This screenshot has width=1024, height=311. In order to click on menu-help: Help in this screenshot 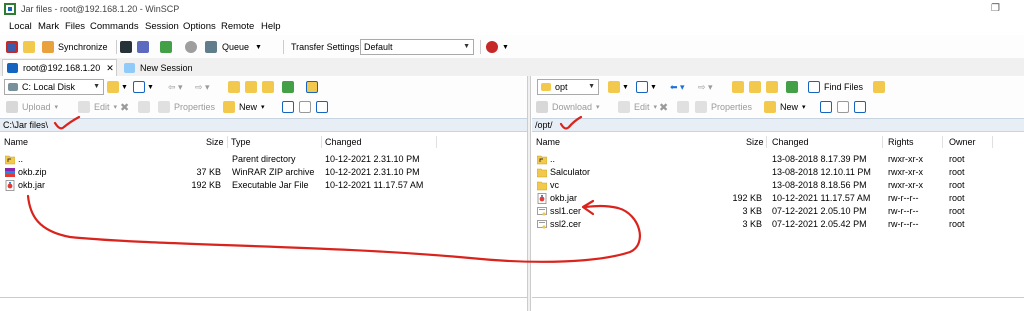, I will do `click(271, 26)`.